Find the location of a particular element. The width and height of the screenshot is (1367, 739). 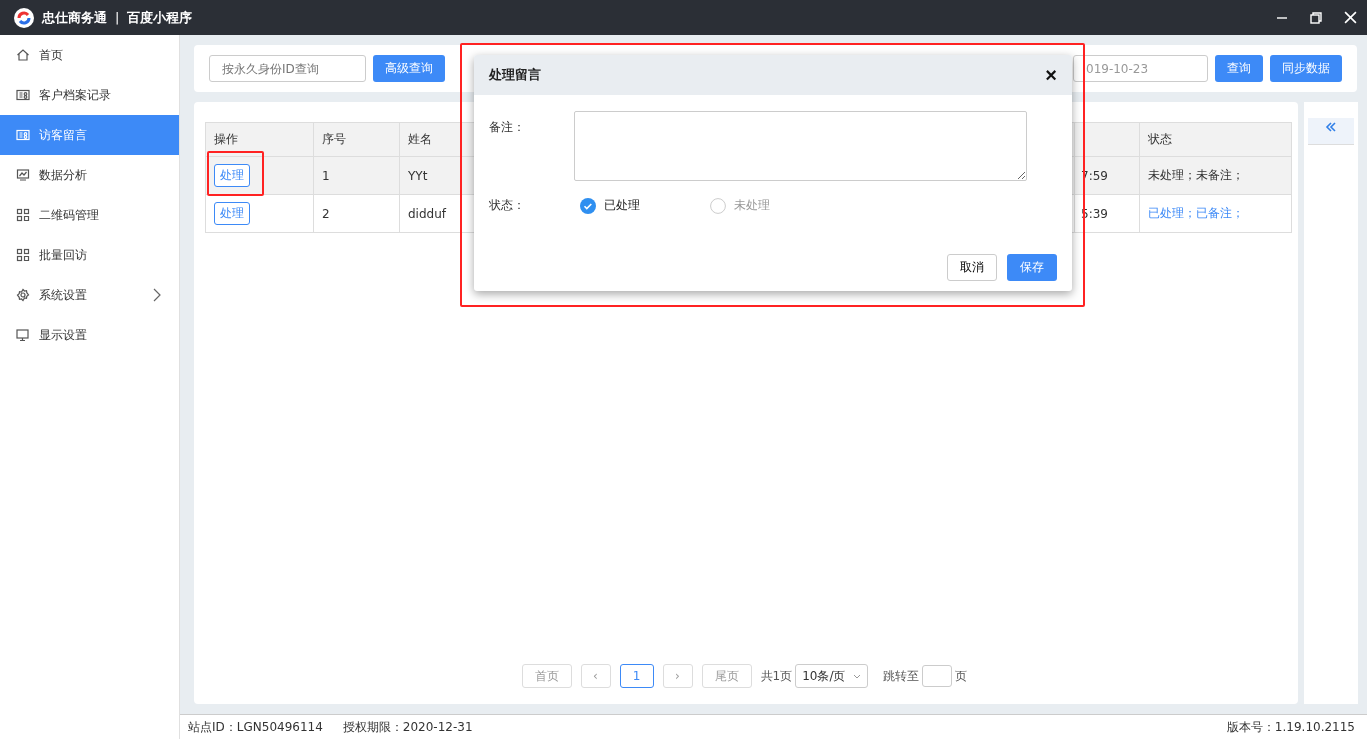

close-icon is located at coordinates (1350, 17).